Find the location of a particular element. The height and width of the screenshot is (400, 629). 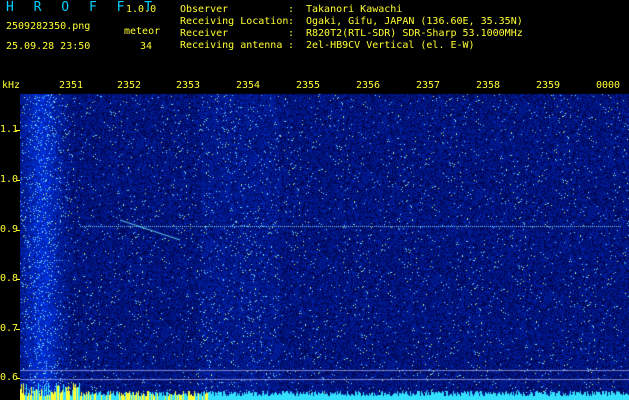

time-tick: 2356 is located at coordinates (368, 85).